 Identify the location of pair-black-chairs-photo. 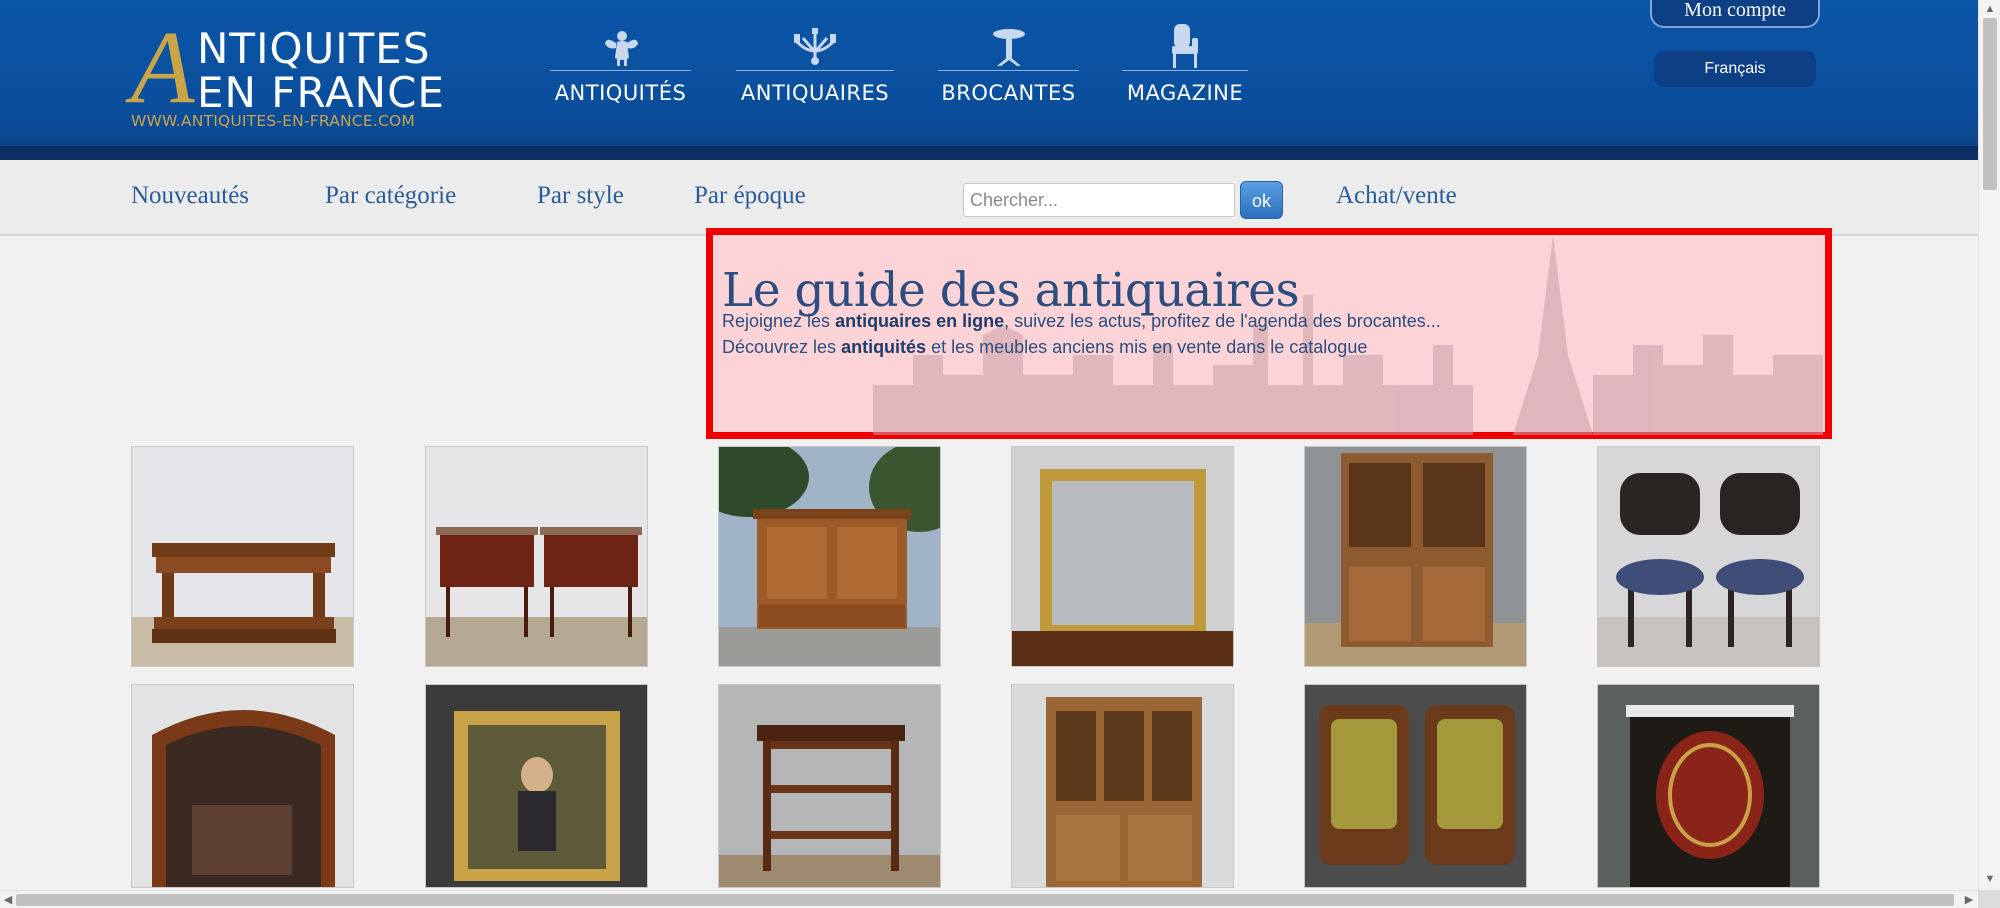
(1708, 556).